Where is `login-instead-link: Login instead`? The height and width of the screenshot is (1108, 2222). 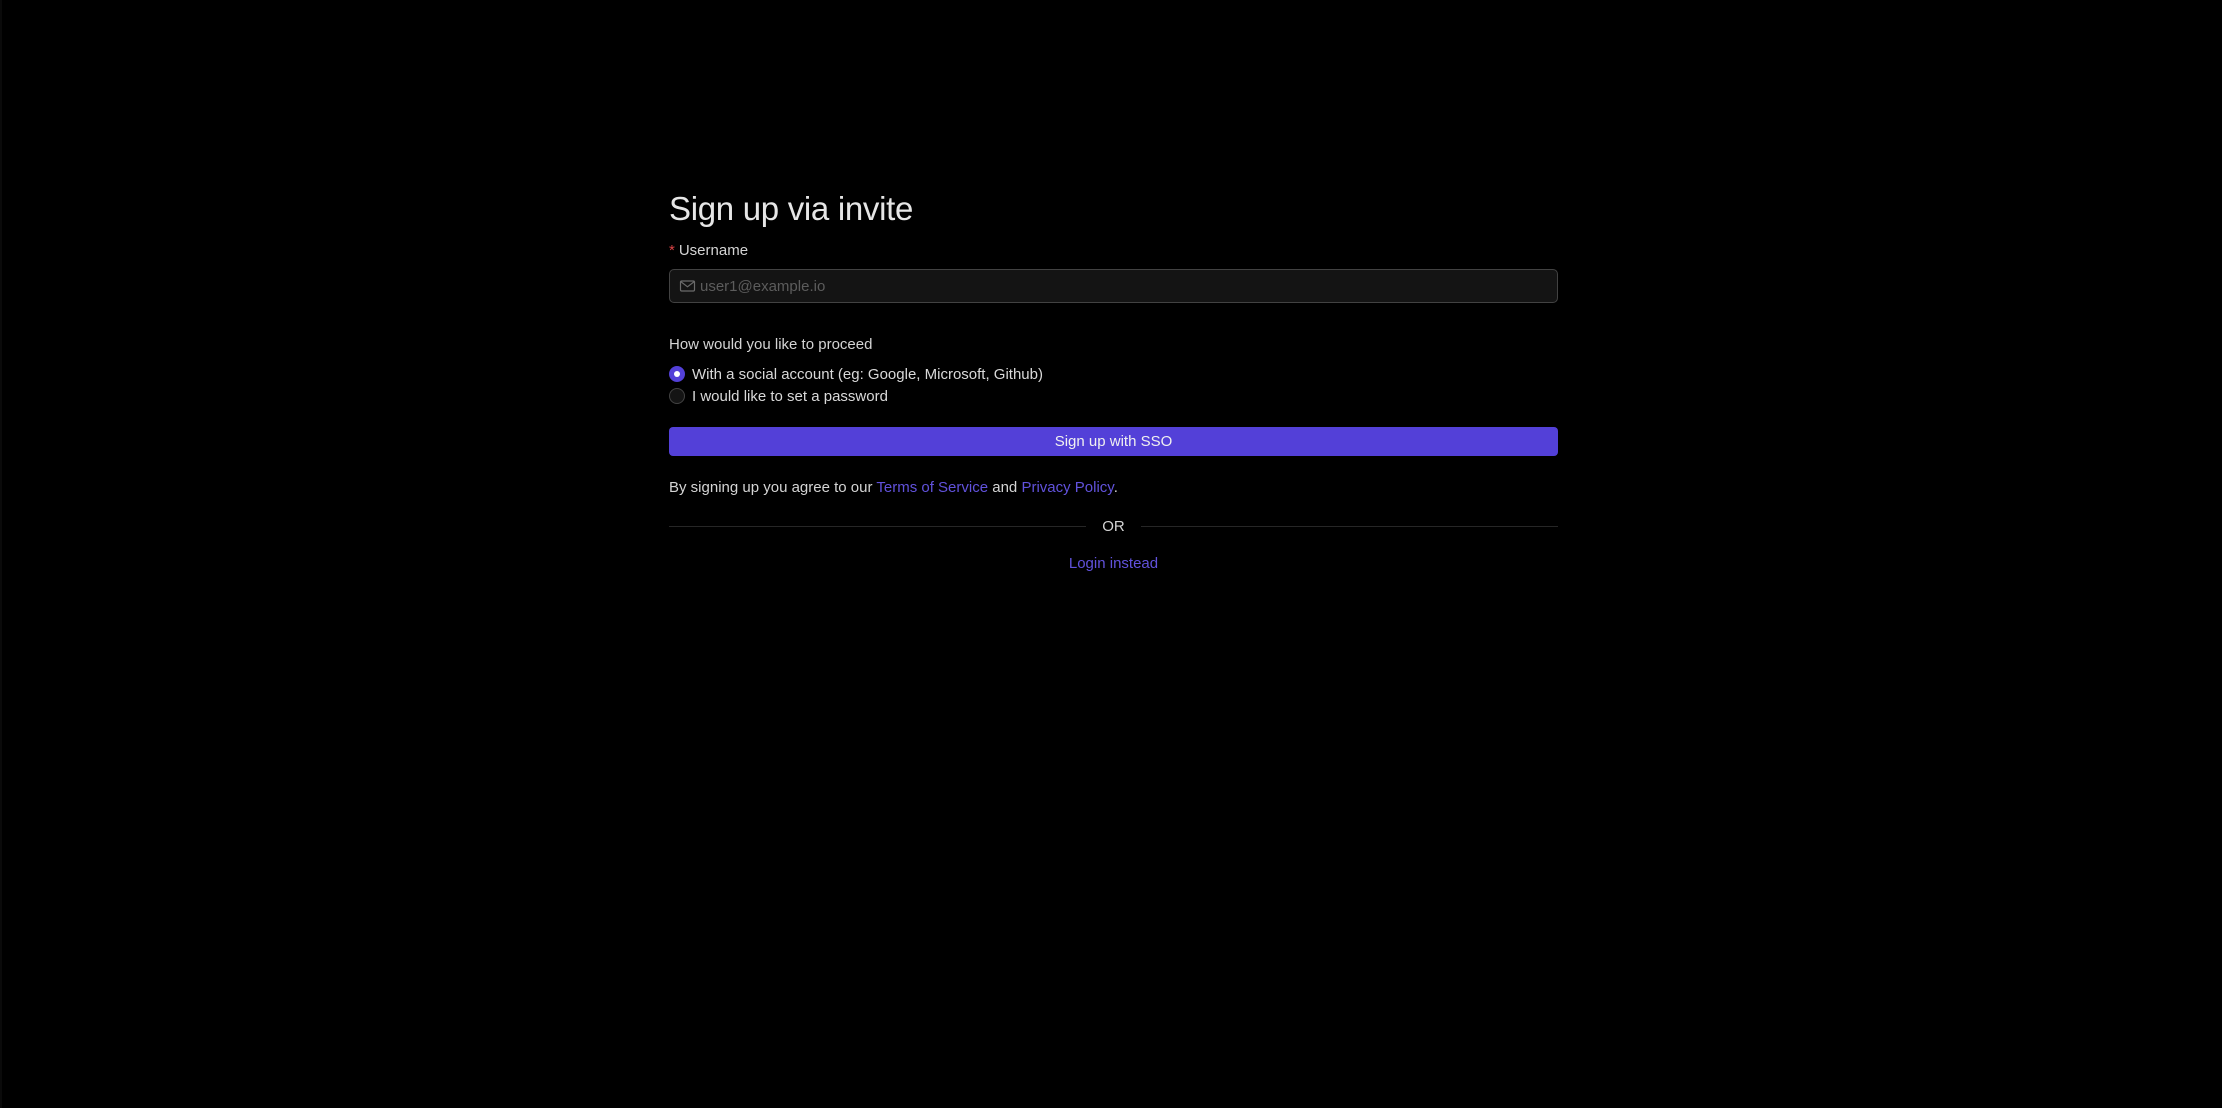
login-instead-link: Login instead is located at coordinates (1113, 563).